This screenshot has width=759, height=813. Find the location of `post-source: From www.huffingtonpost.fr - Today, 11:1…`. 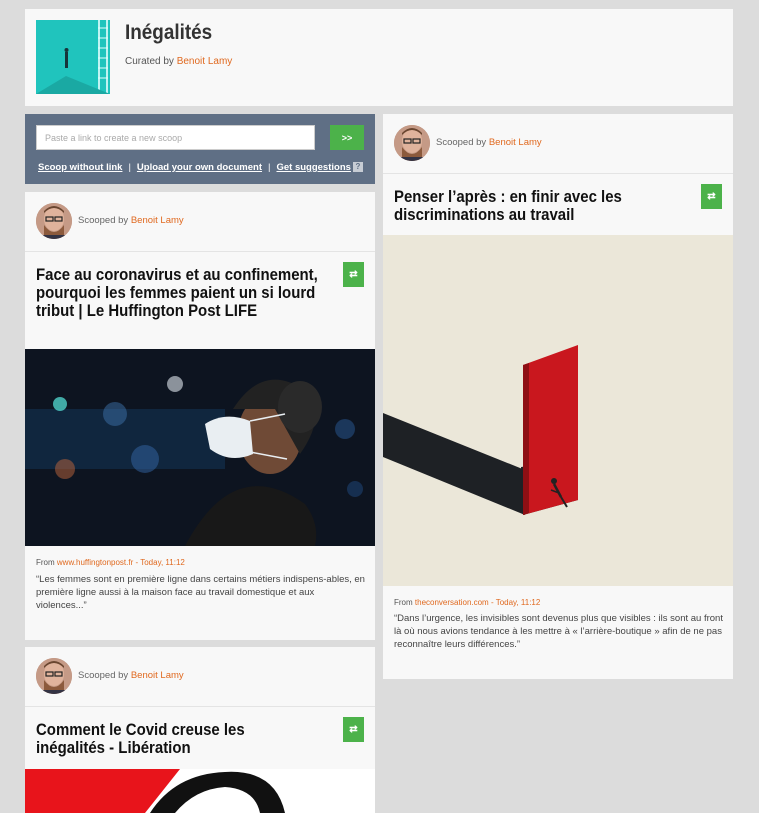

post-source: From www.huffingtonpost.fr - Today, 11:1… is located at coordinates (110, 562).